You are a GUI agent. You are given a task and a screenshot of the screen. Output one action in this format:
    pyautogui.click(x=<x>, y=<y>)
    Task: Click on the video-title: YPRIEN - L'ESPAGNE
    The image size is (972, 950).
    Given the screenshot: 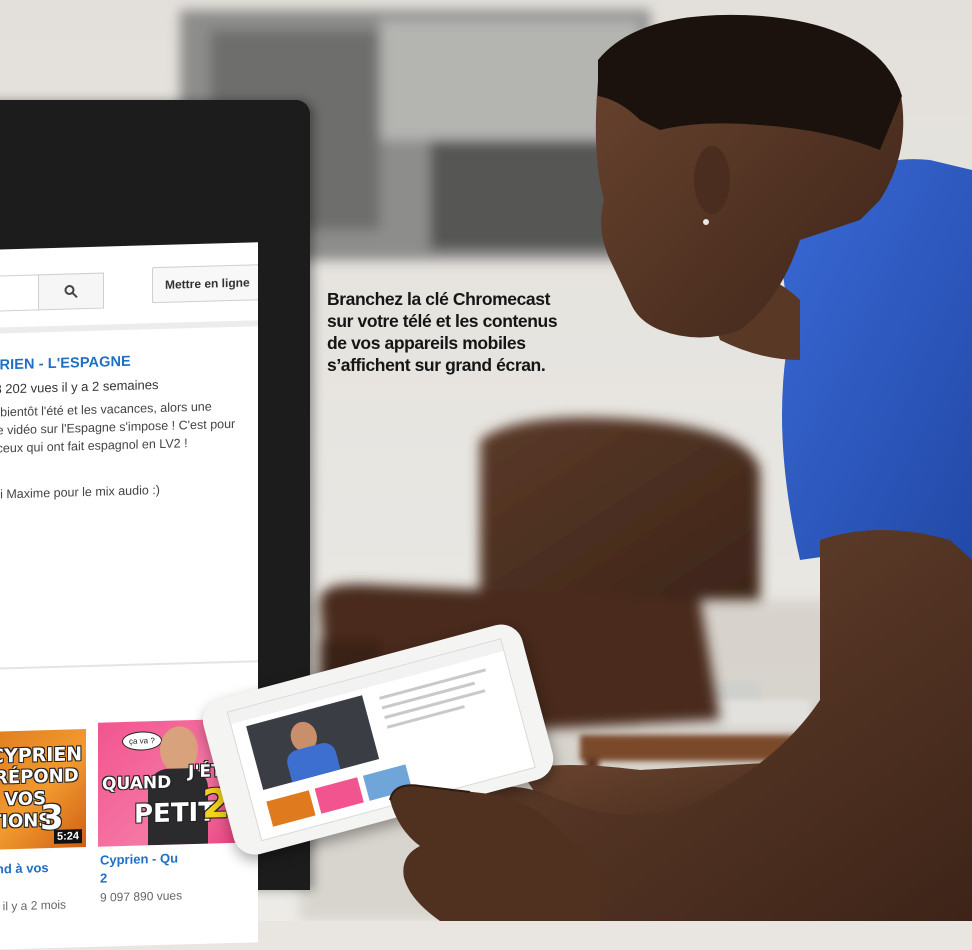 What is the action you would take?
    pyautogui.click(x=65, y=364)
    